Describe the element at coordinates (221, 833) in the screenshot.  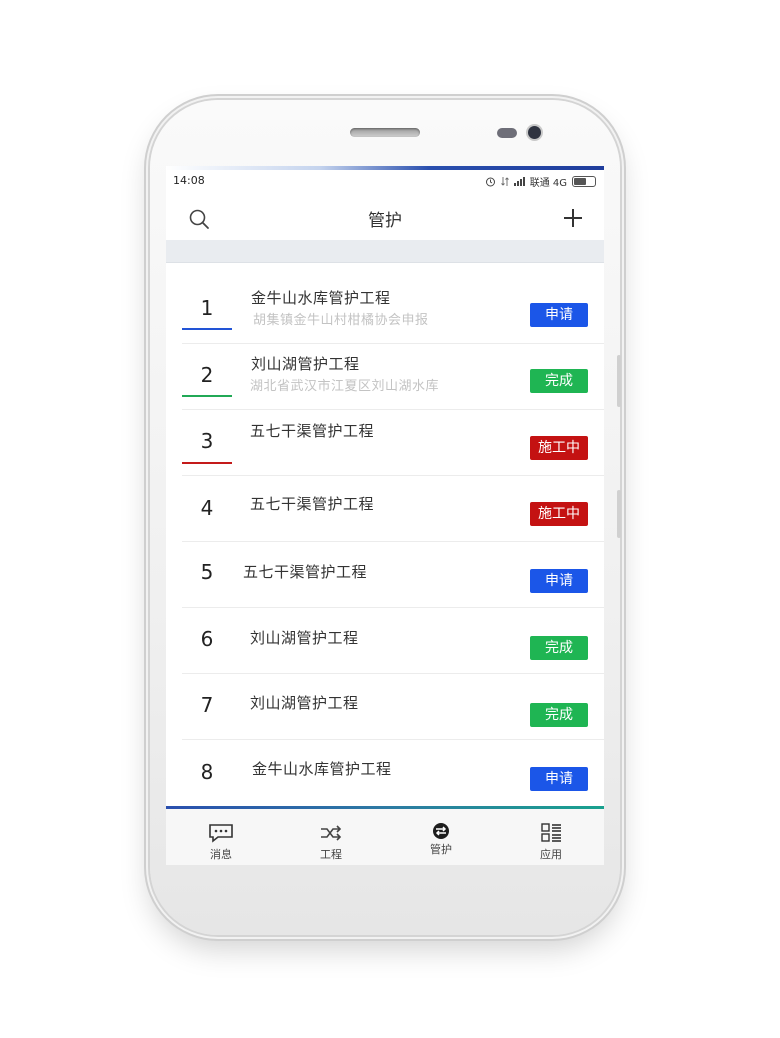
I see `message-icon` at that location.